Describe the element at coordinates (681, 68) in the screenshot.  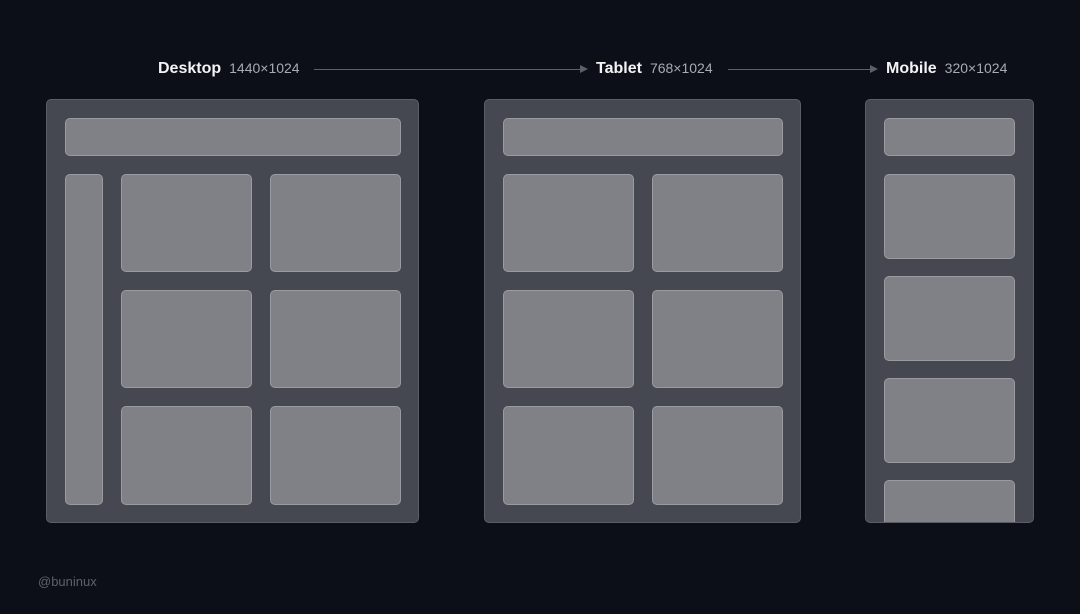
I see `tablet-dimensions: 768×1024` at that location.